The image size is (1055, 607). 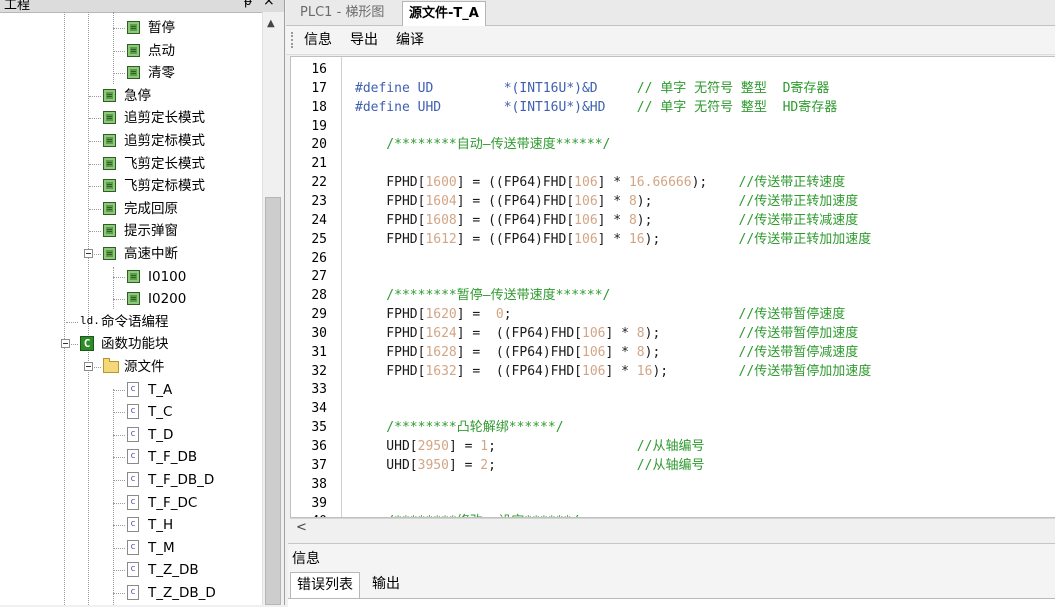 I want to click on export-button: 导出, so click(x=364, y=40).